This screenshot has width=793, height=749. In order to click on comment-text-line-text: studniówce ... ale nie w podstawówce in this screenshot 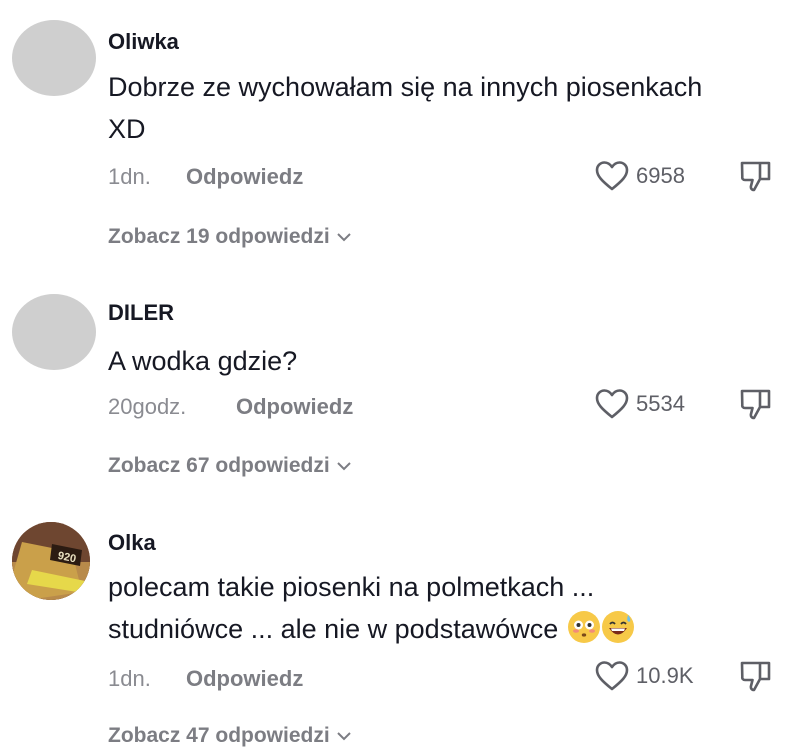, I will do `click(333, 629)`.